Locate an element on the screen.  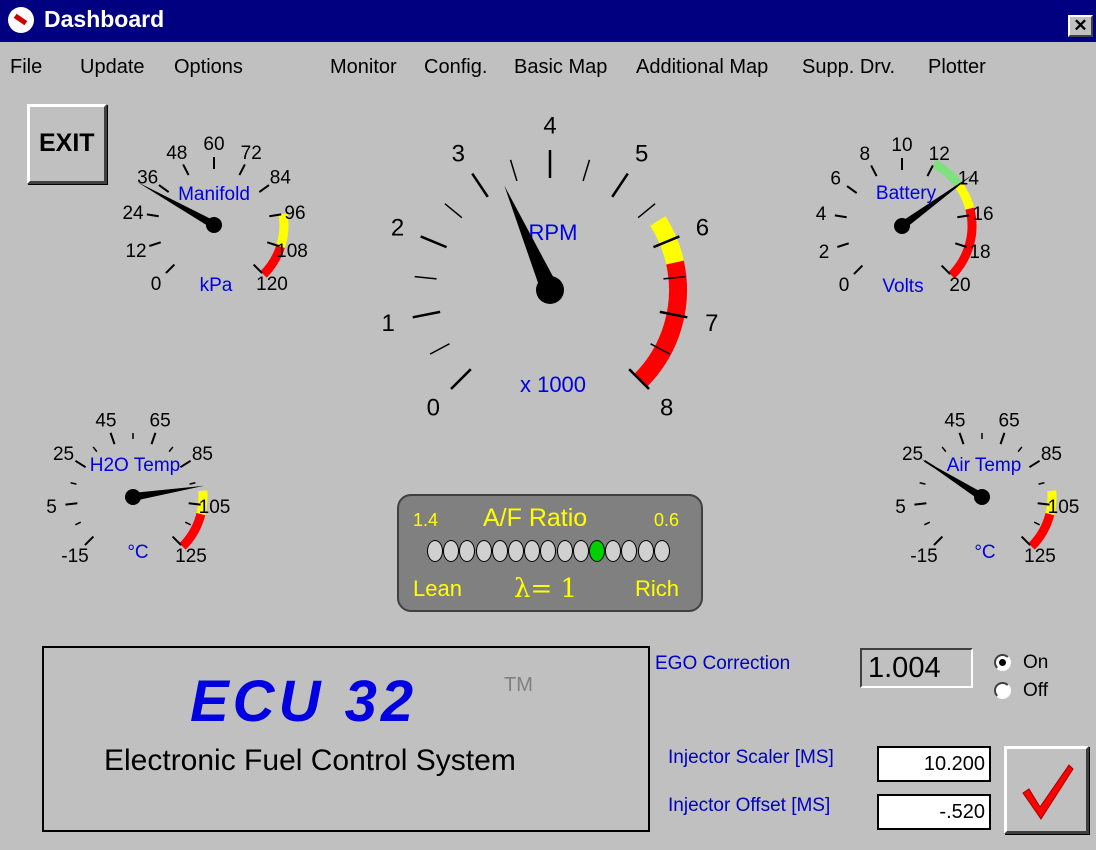
air-tick is located at coordinates (938, 540).